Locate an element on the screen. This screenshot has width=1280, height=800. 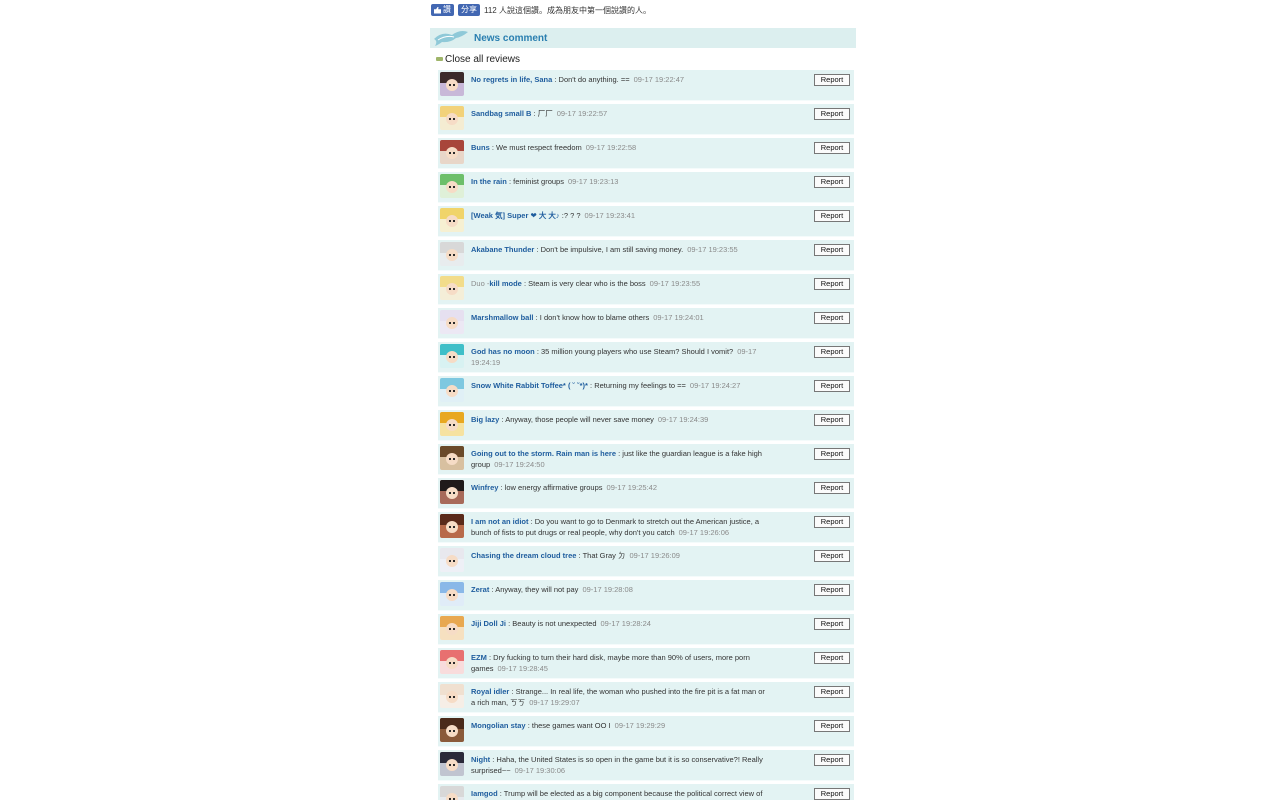
commenter-name: Zerat is located at coordinates (480, 589).